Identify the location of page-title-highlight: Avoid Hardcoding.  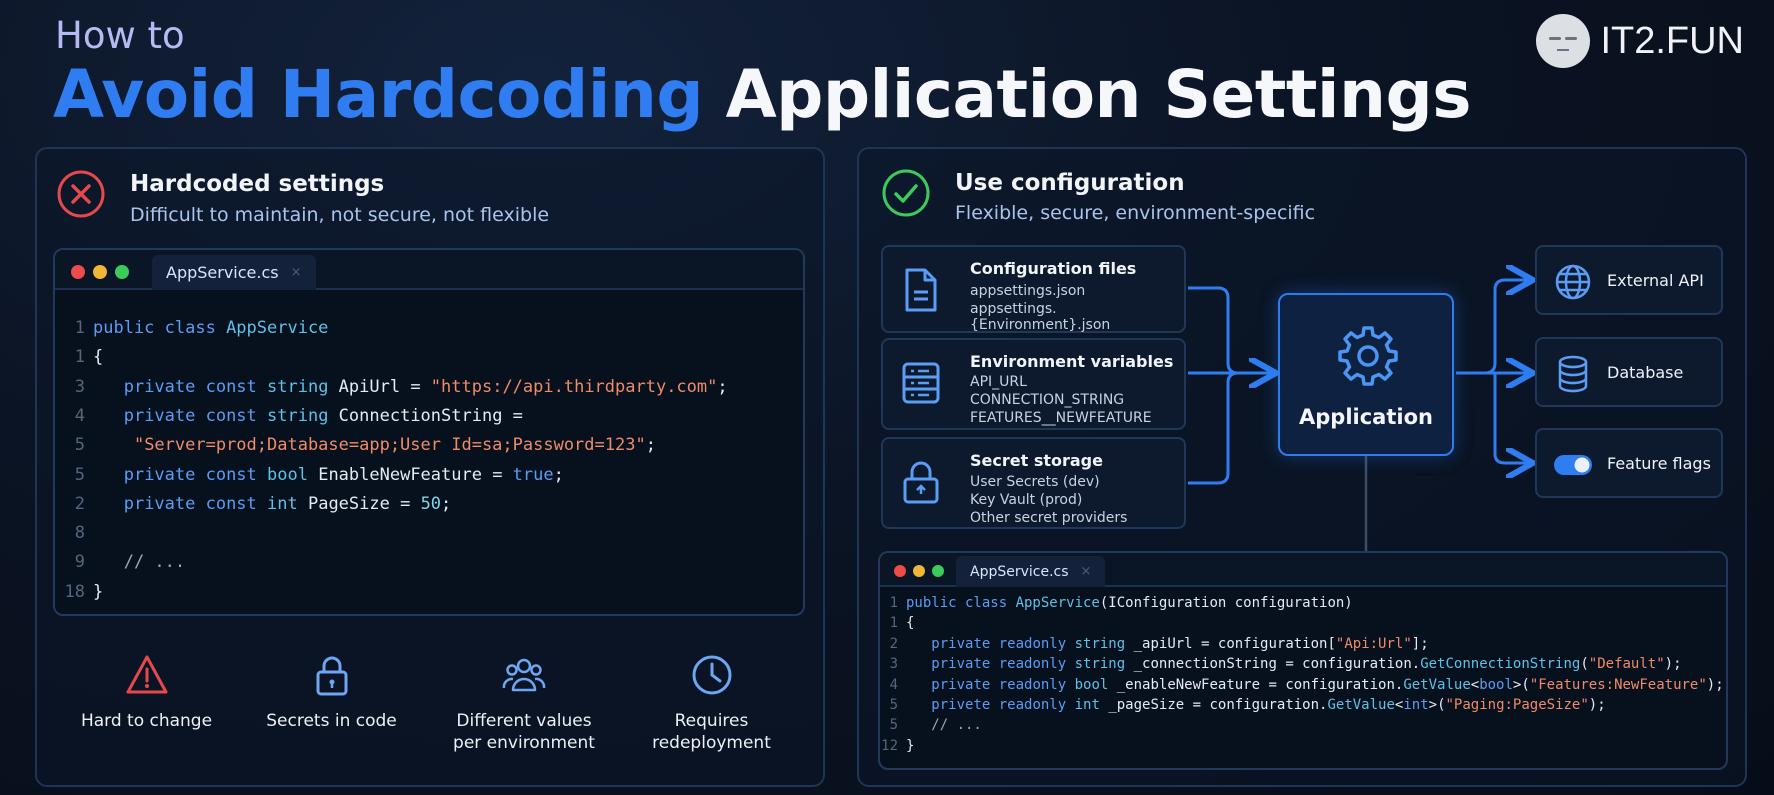
(378, 94).